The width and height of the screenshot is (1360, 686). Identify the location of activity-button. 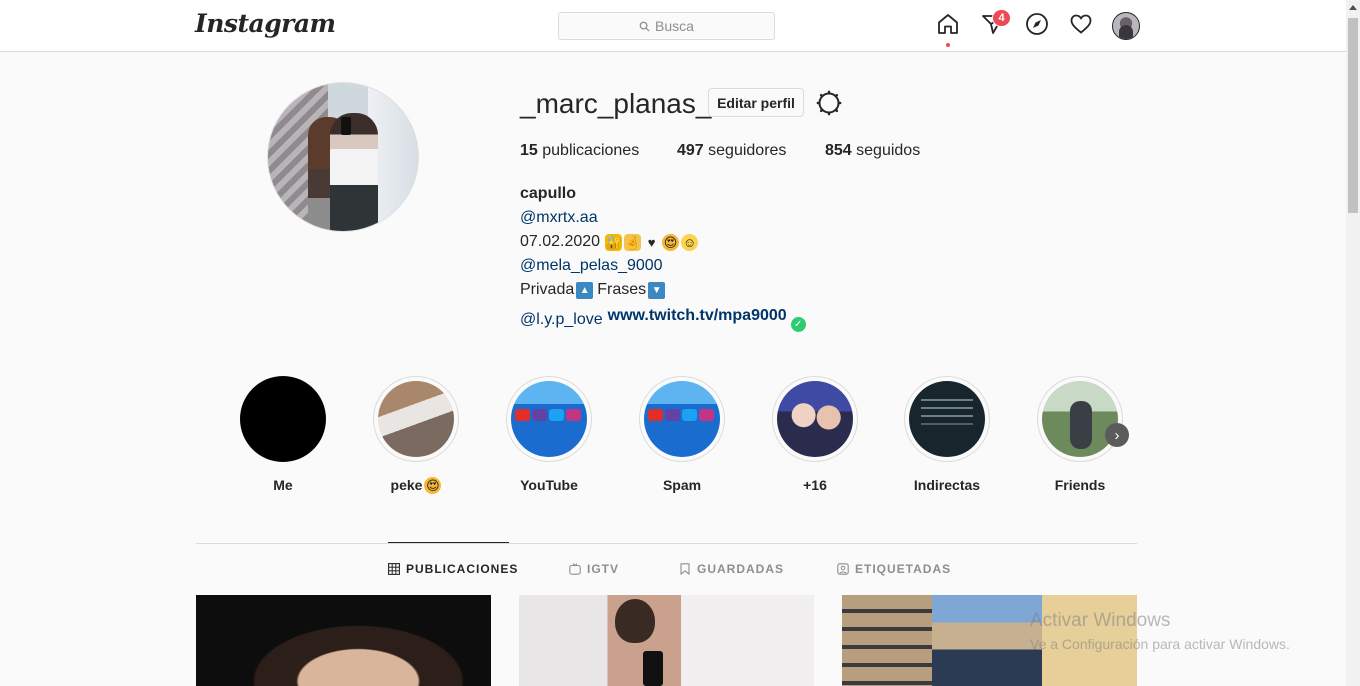
(1081, 24).